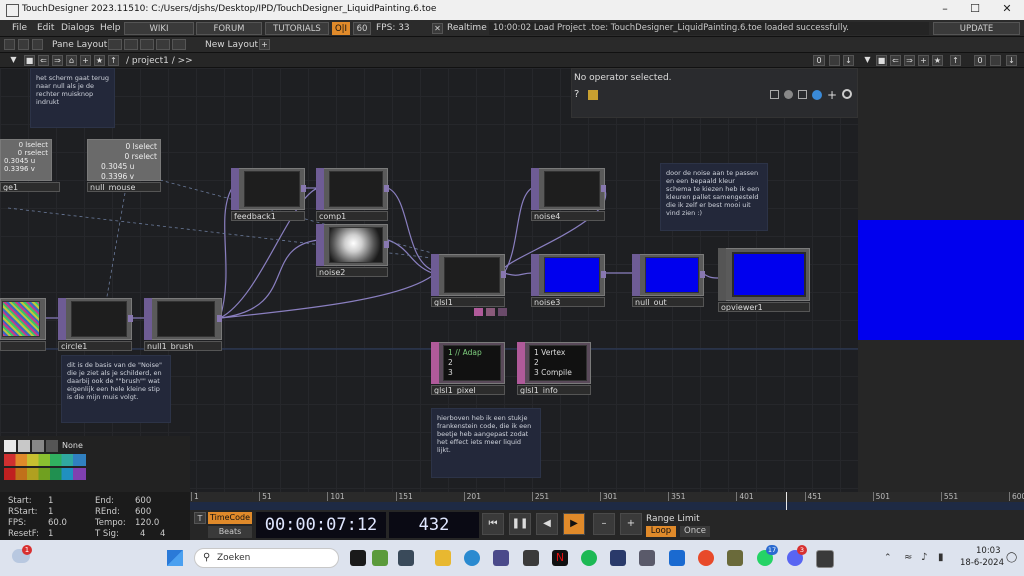  Describe the element at coordinates (45, 28) in the screenshot. I see `menu-edit: Edit` at that location.